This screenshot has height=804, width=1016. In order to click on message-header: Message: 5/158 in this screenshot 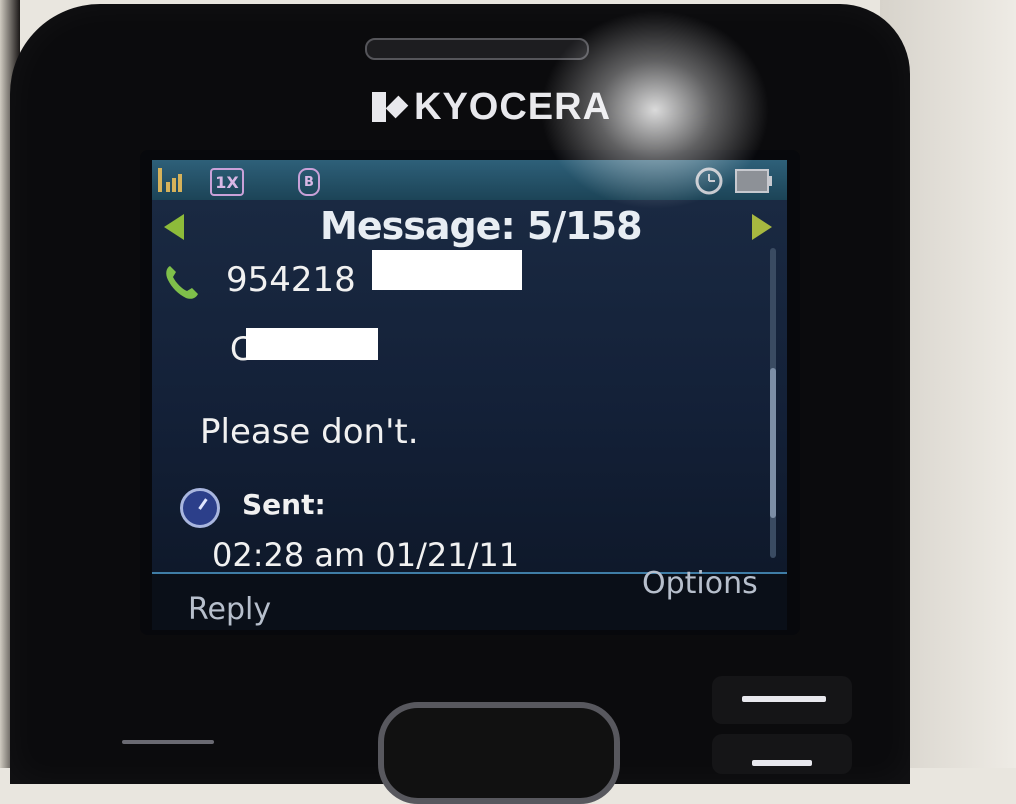, I will do `click(469, 226)`.